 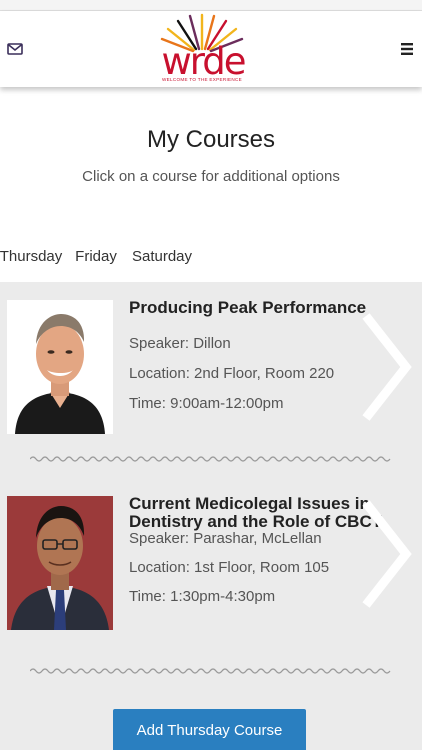 What do you see at coordinates (211, 256) in the screenshot?
I see `day-tabs: Thursday Friday Saturday` at bounding box center [211, 256].